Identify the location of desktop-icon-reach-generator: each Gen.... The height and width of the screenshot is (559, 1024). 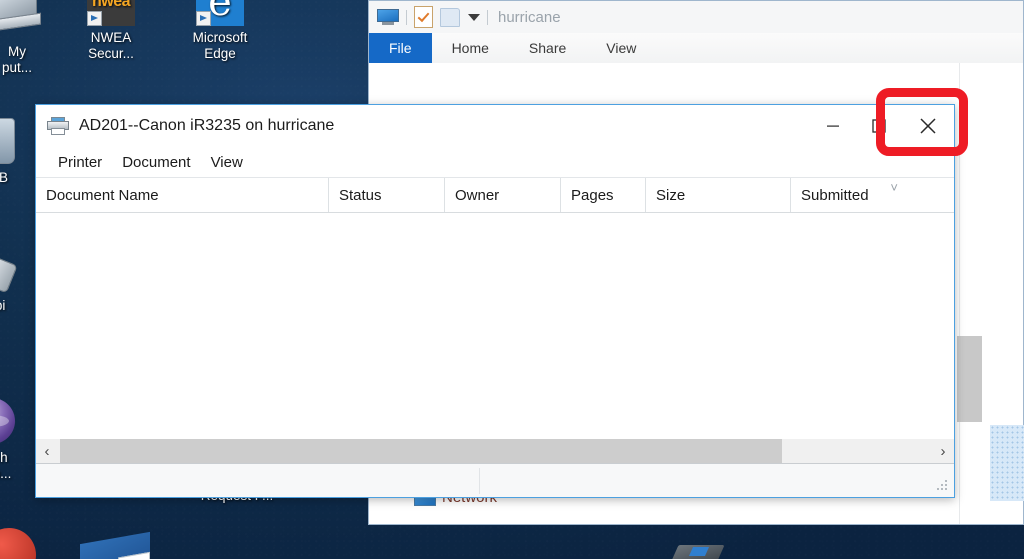
(19, 440).